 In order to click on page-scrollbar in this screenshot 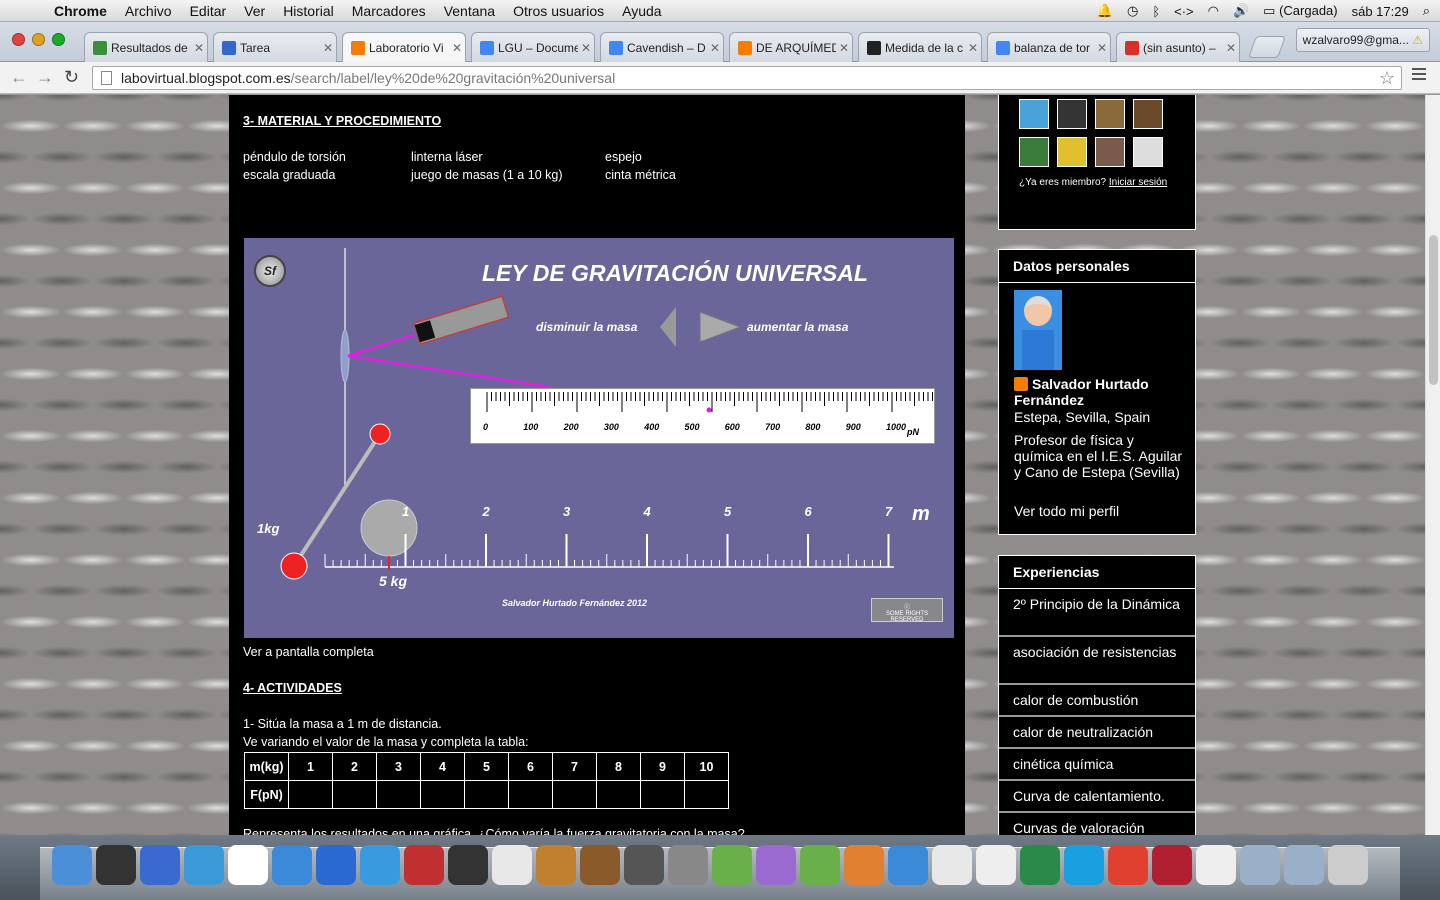, I will do `click(1432, 465)`.